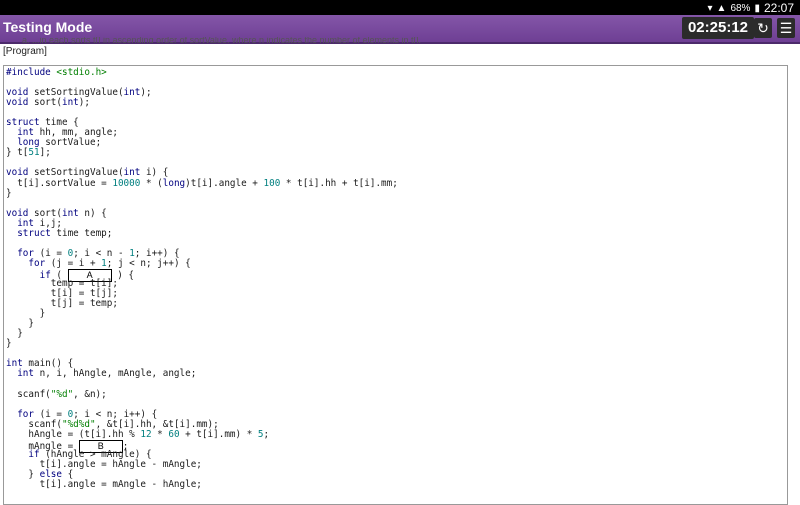 The width and height of the screenshot is (800, 505). I want to click on code-line: t[i].angle = mAngle - hAngle;, so click(104, 484).